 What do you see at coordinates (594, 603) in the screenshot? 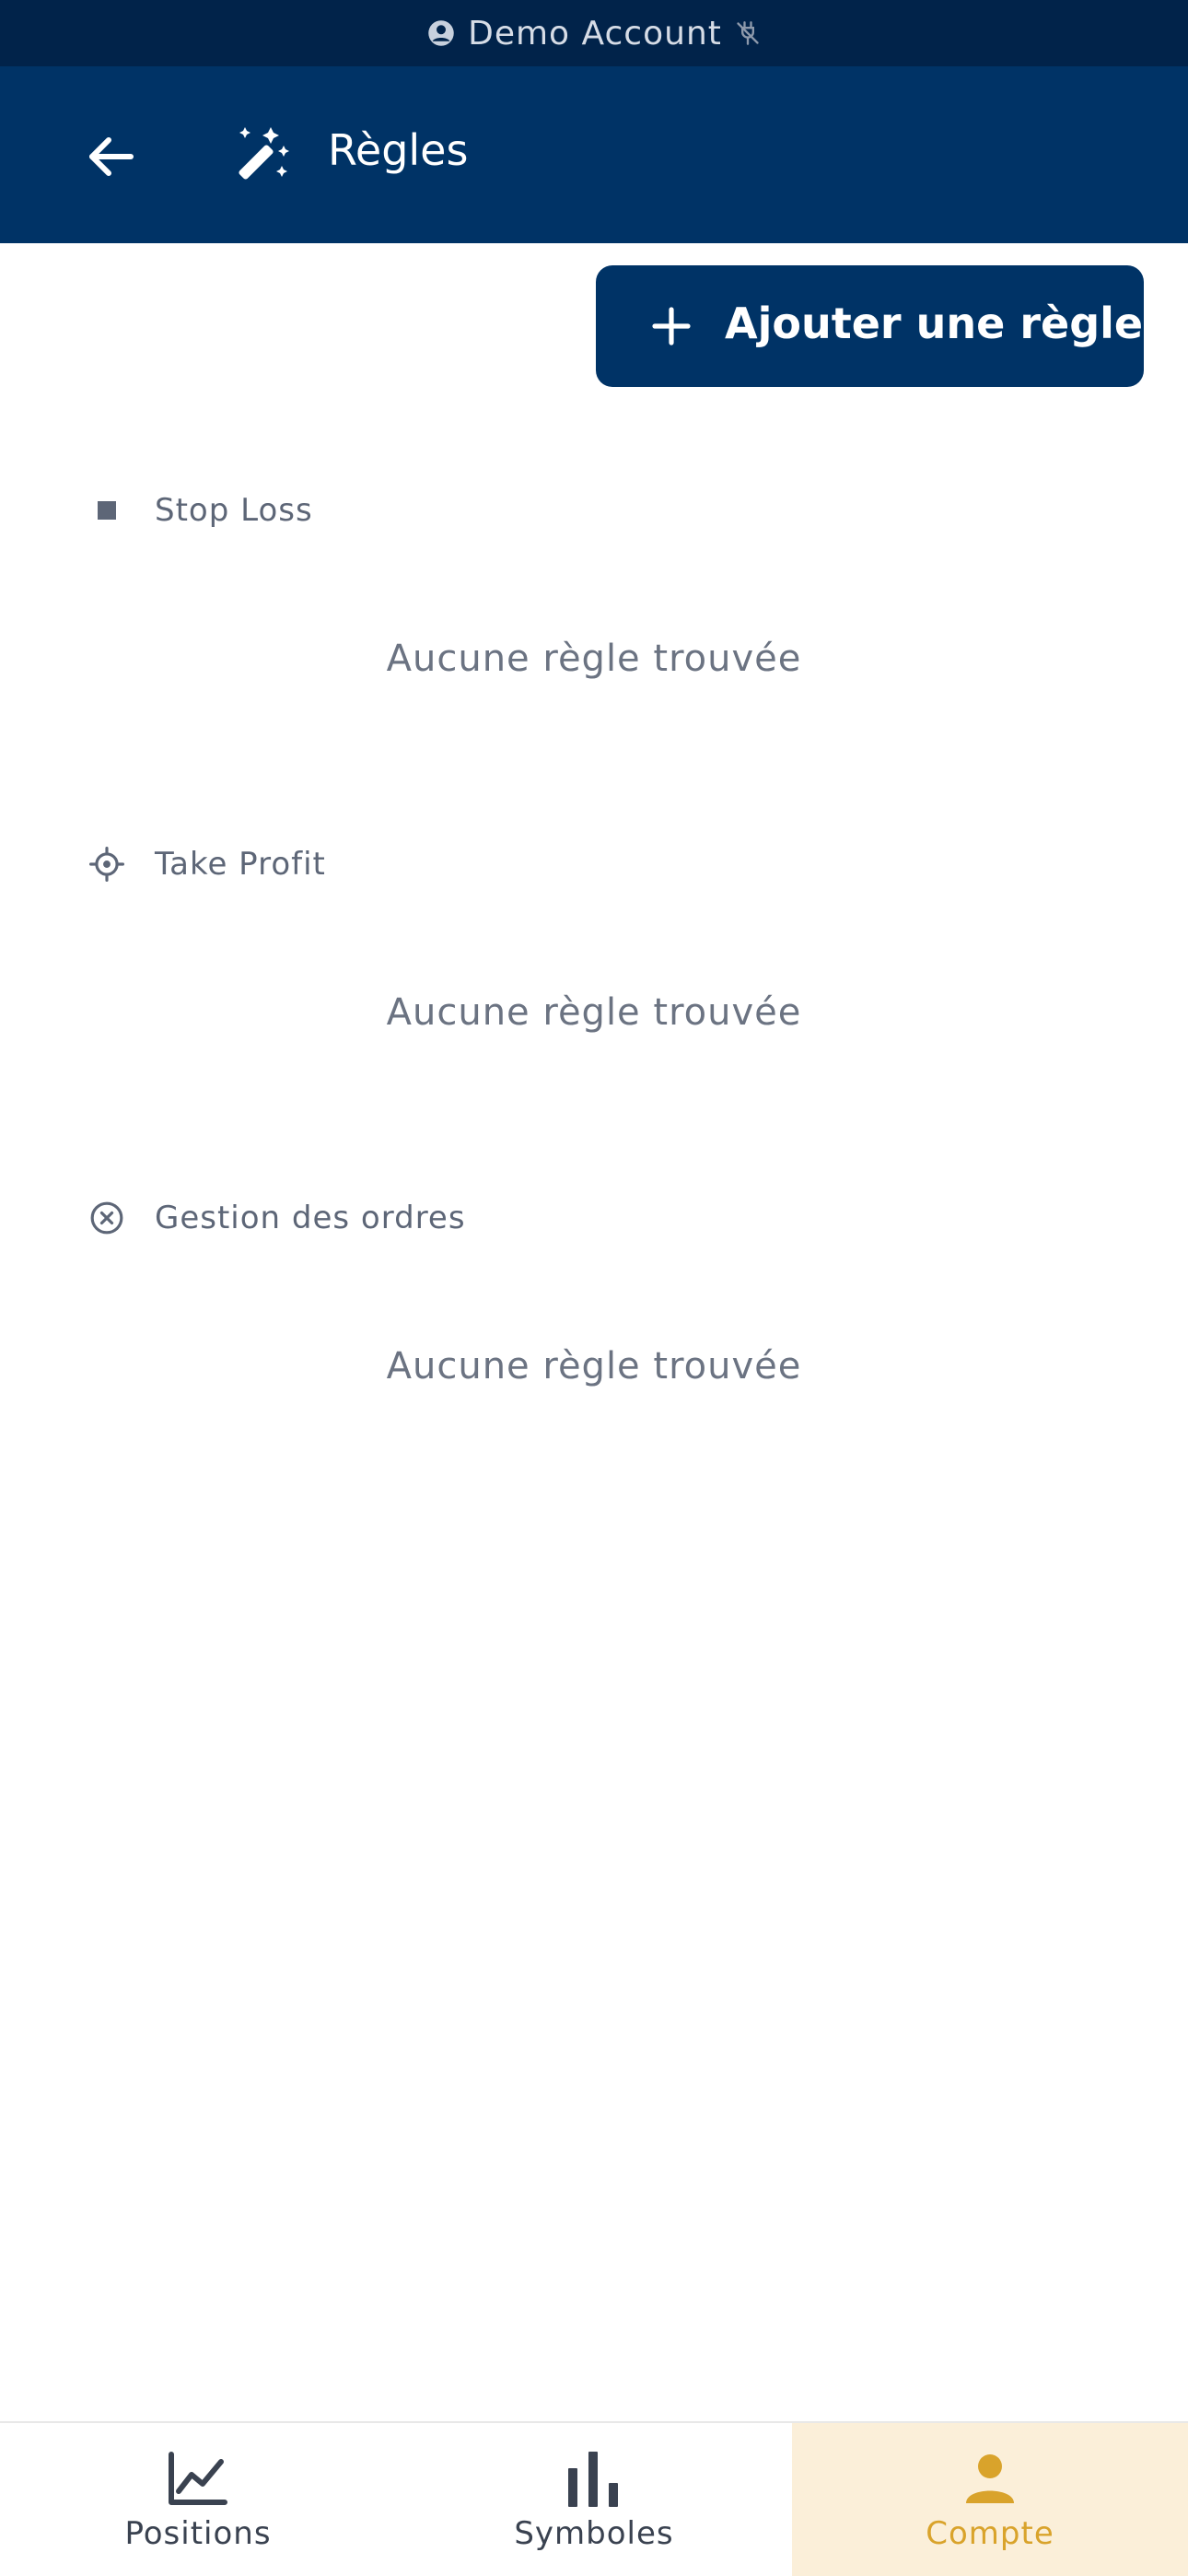
I see `section-stop-loss: Stop Loss Aucune règle trouvée` at bounding box center [594, 603].